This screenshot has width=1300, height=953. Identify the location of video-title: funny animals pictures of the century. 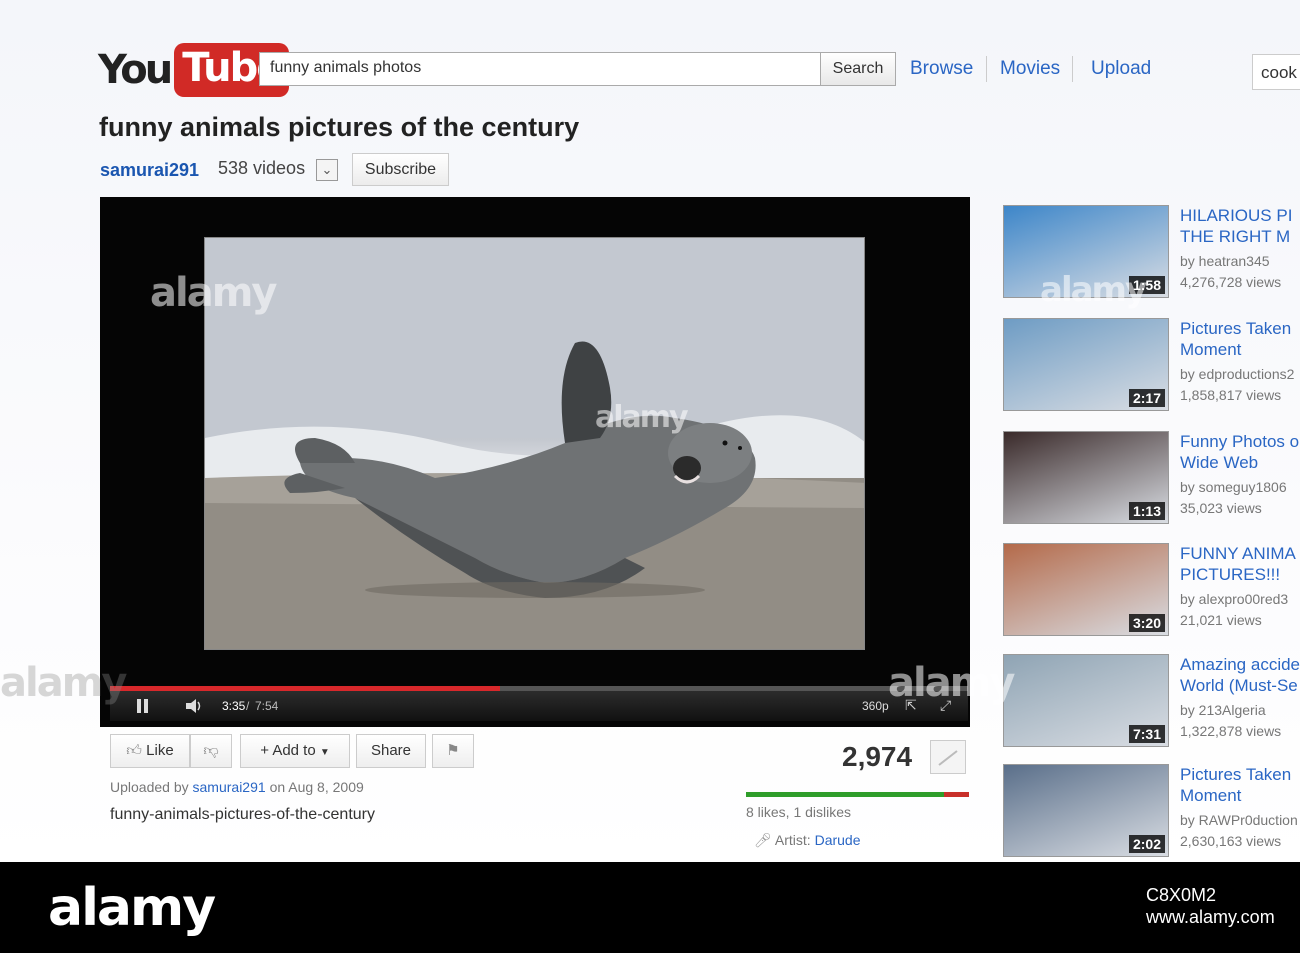
(339, 127).